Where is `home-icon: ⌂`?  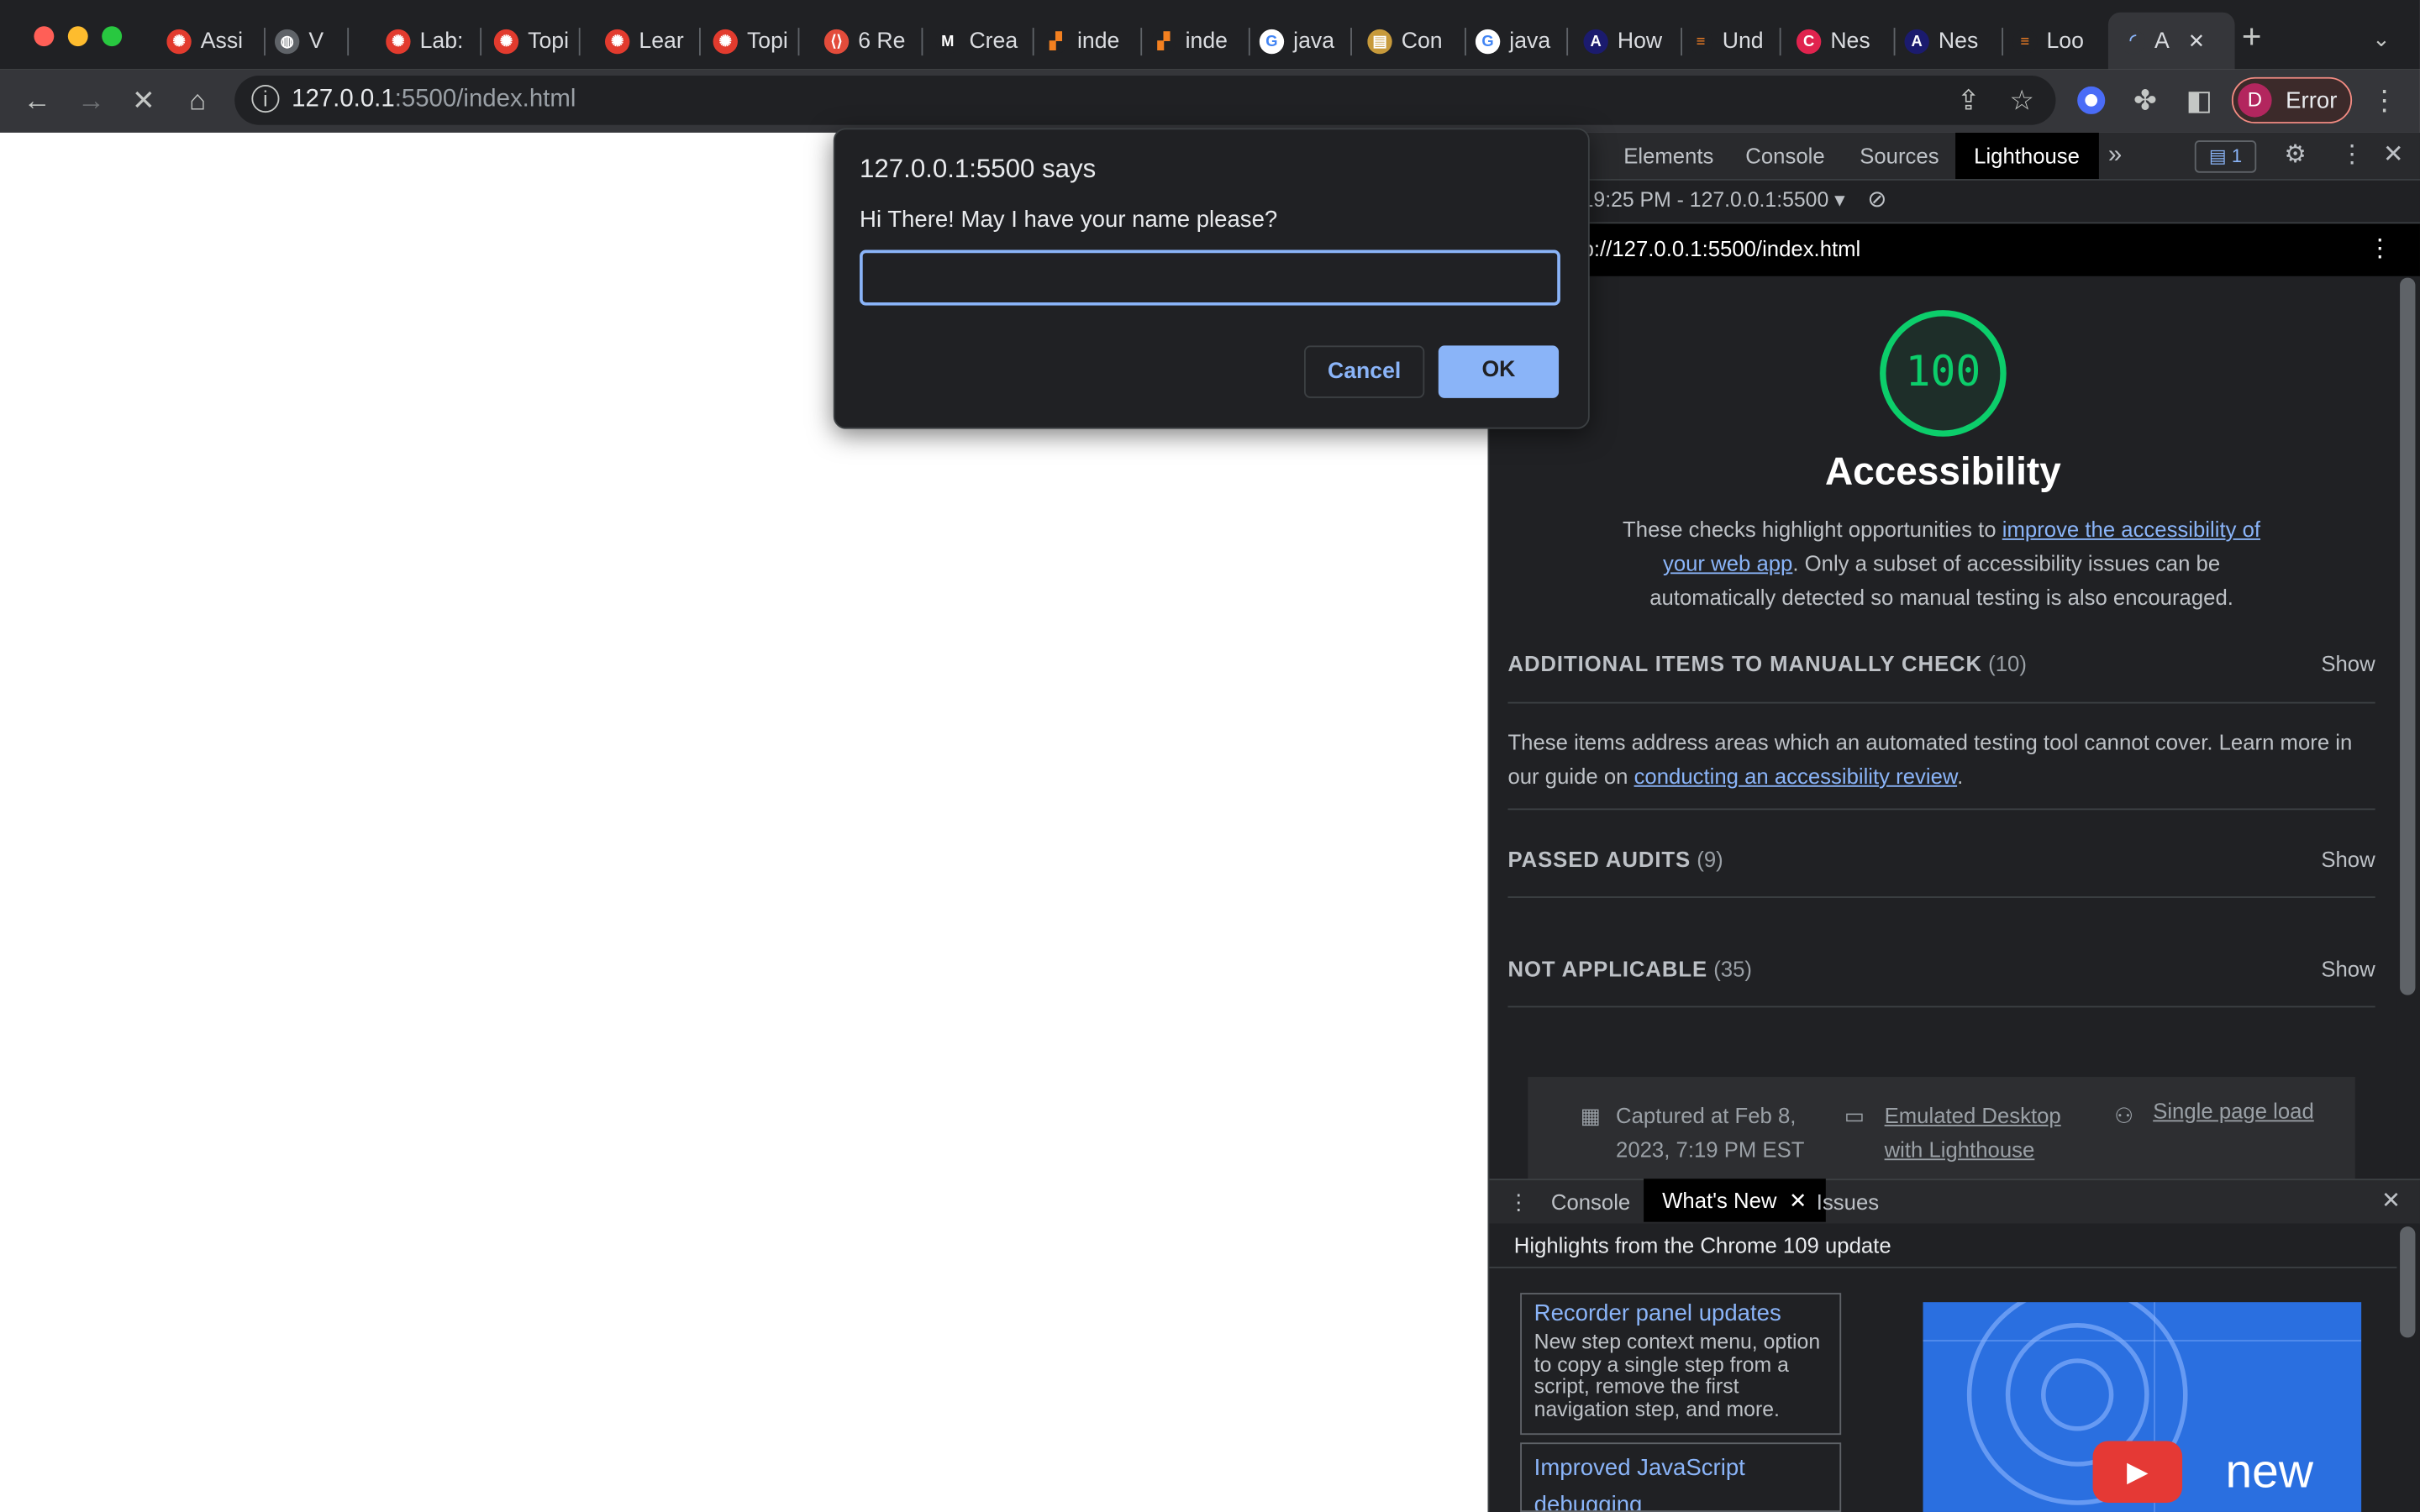
home-icon: ⌂ is located at coordinates (197, 100).